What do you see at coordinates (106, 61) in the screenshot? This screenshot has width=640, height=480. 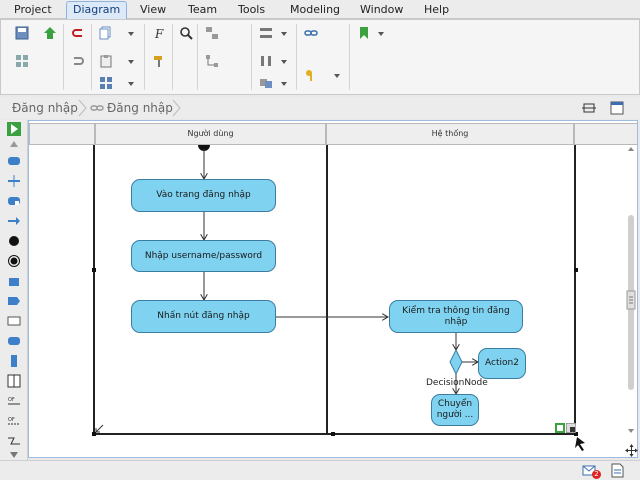 I see `paste-icon` at bounding box center [106, 61].